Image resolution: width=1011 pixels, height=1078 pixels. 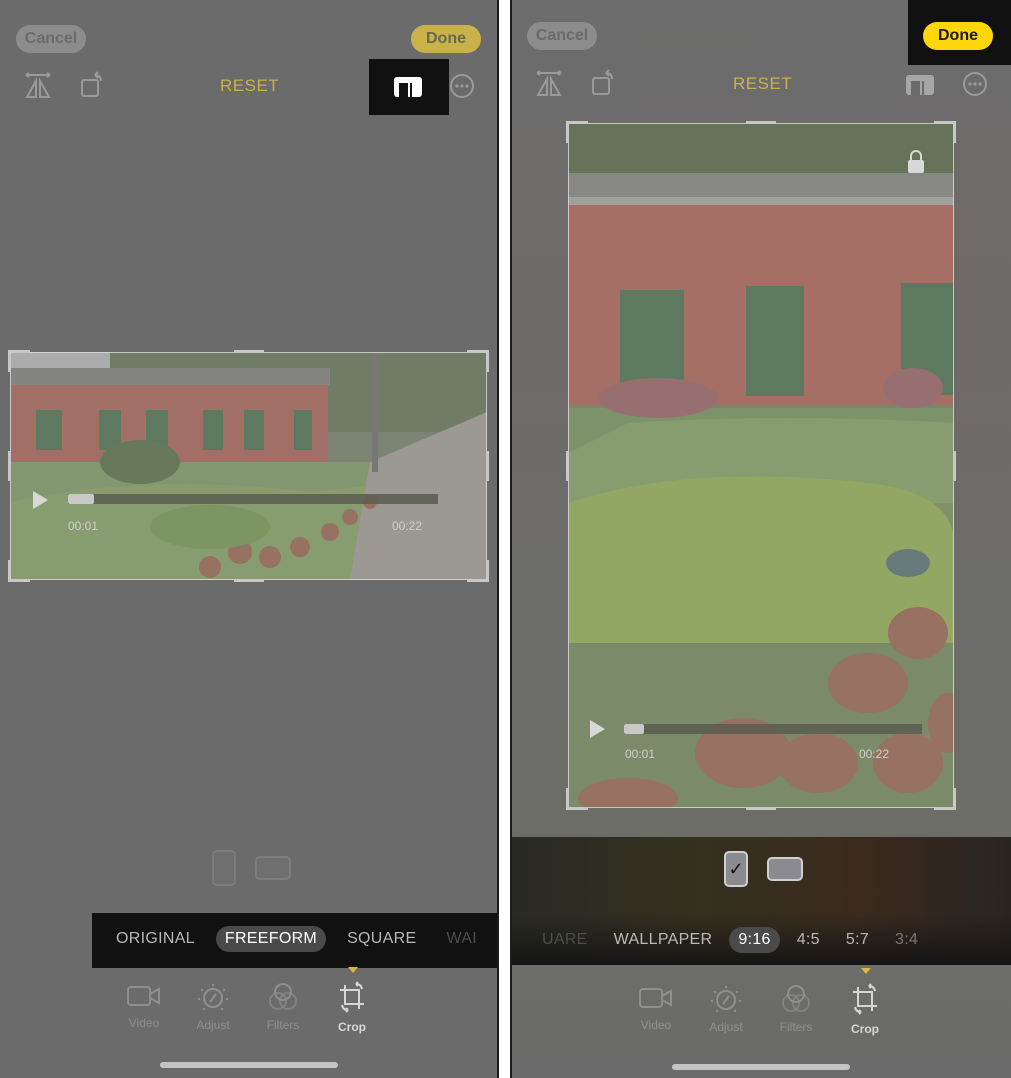 I want to click on aspect-option-square: SQUARE, so click(x=381, y=939).